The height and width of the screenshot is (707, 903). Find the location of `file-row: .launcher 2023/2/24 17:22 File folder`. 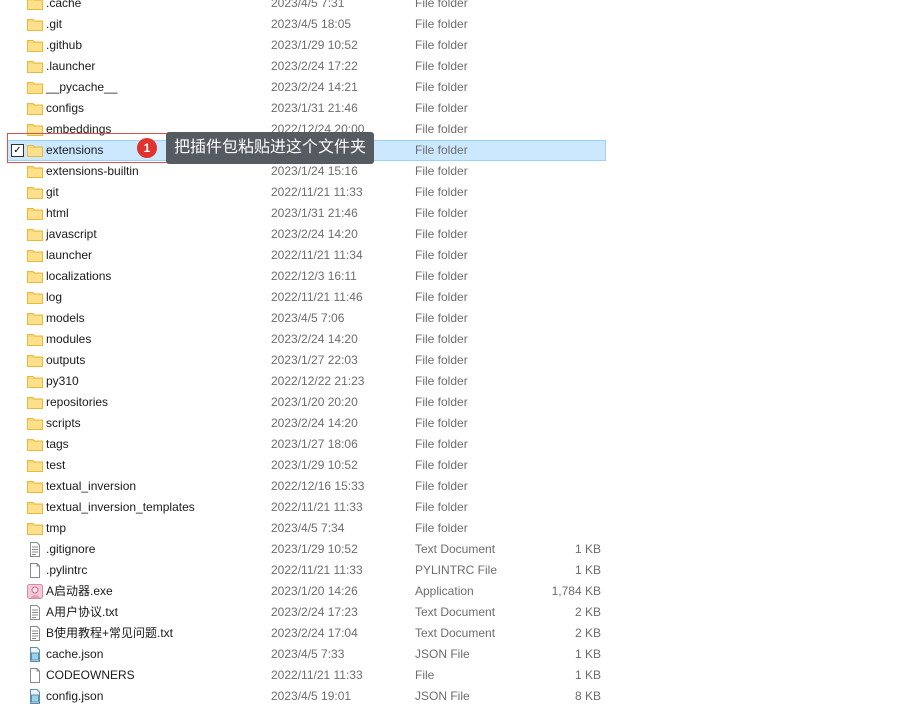

file-row: .launcher 2023/2/24 17:22 File folder is located at coordinates (451, 66).